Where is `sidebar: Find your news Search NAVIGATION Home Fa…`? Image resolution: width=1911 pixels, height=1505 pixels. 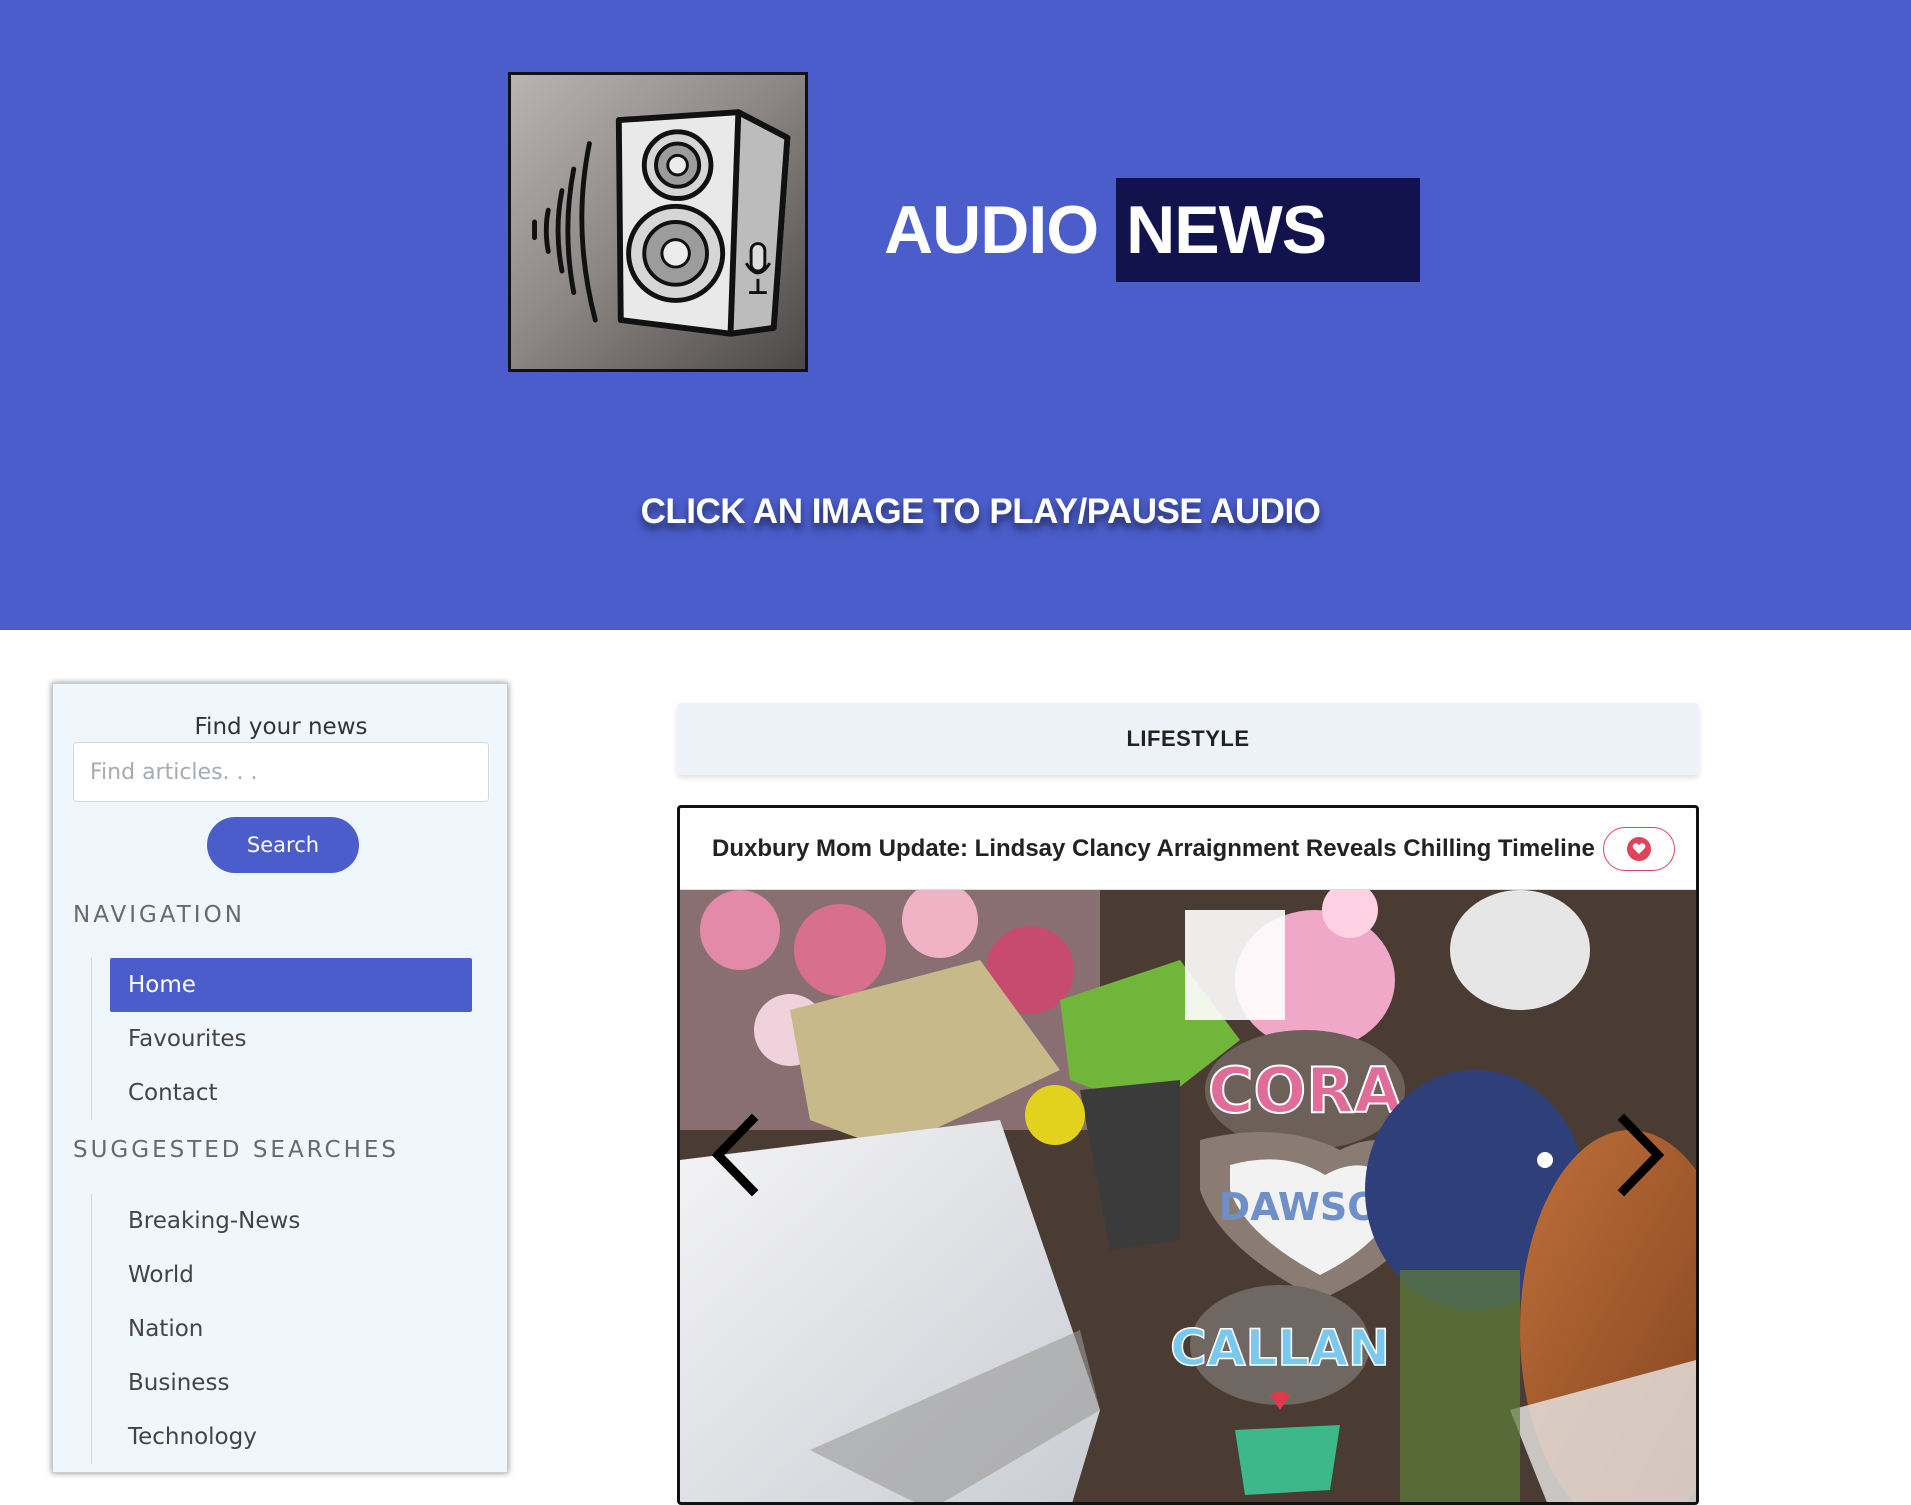 sidebar: Find your news Search NAVIGATION Home Fa… is located at coordinates (280, 1078).